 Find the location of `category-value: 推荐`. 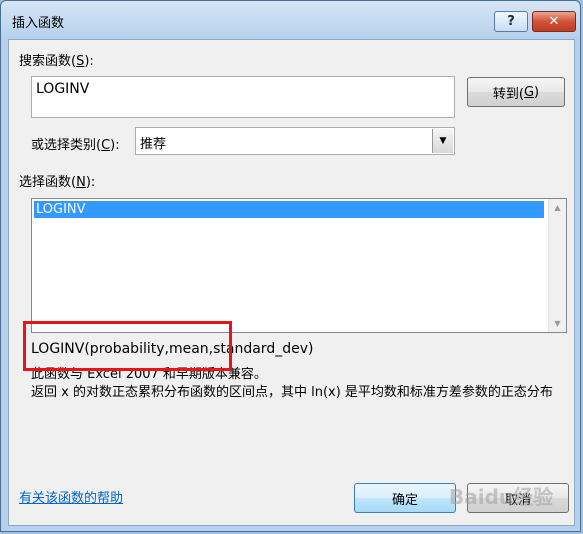

category-value: 推荐 is located at coordinates (153, 144).